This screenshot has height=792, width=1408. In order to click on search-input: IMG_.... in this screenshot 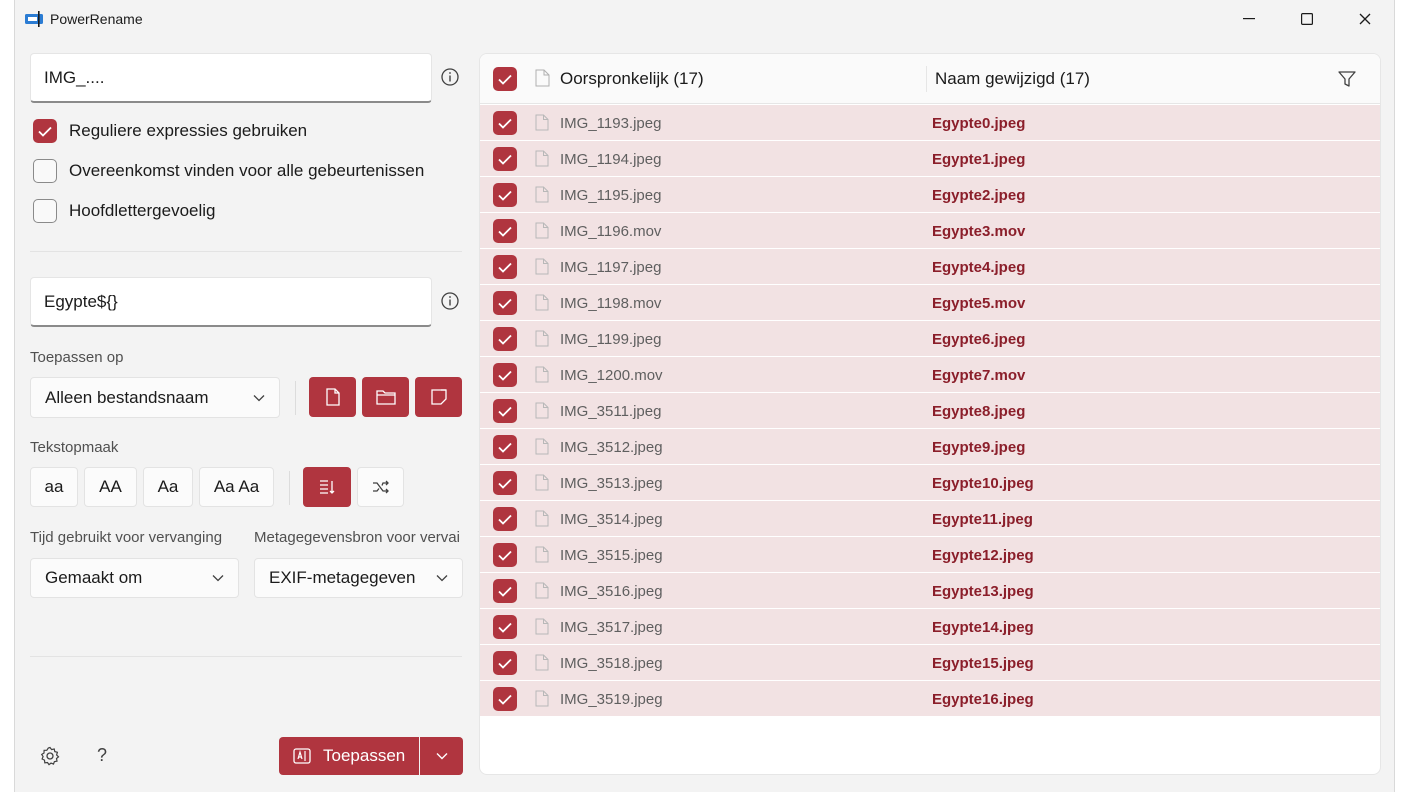, I will do `click(231, 78)`.